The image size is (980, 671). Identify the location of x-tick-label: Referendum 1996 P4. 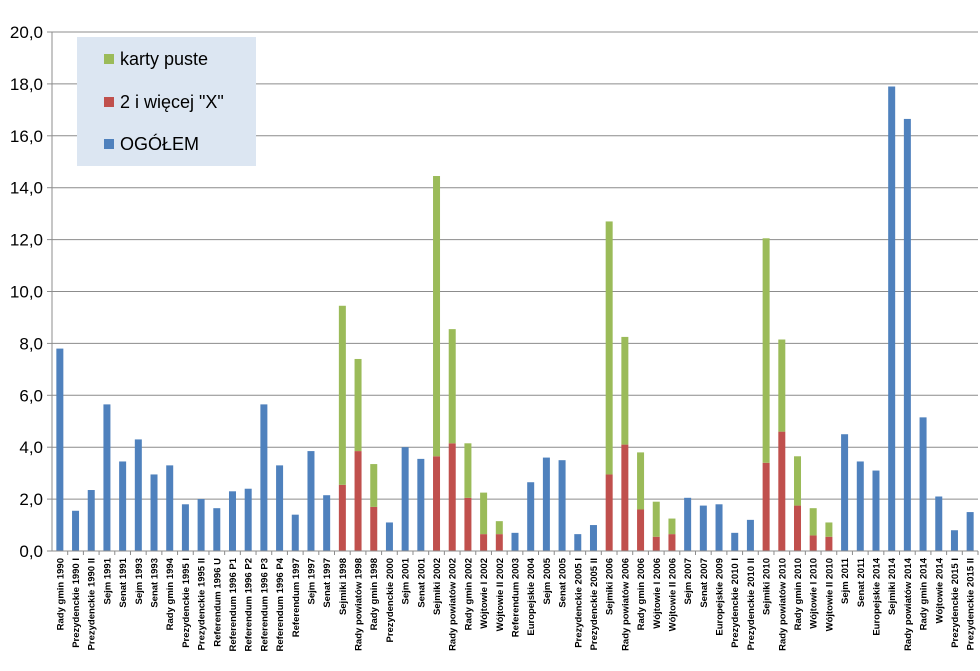
(280, 604).